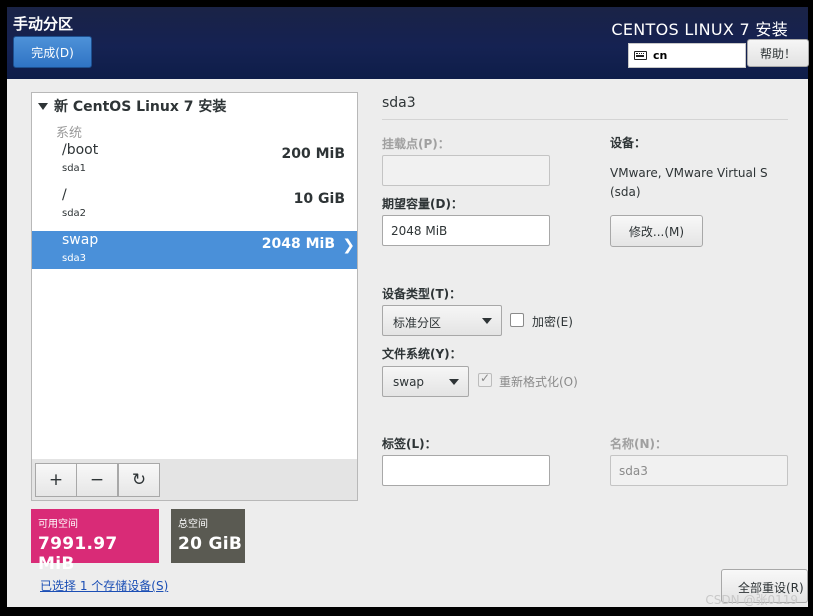 This screenshot has height=616, width=813. Describe the element at coordinates (699, 29) in the screenshot. I see `product-title: CENTOS LINUX 7 安装` at that location.